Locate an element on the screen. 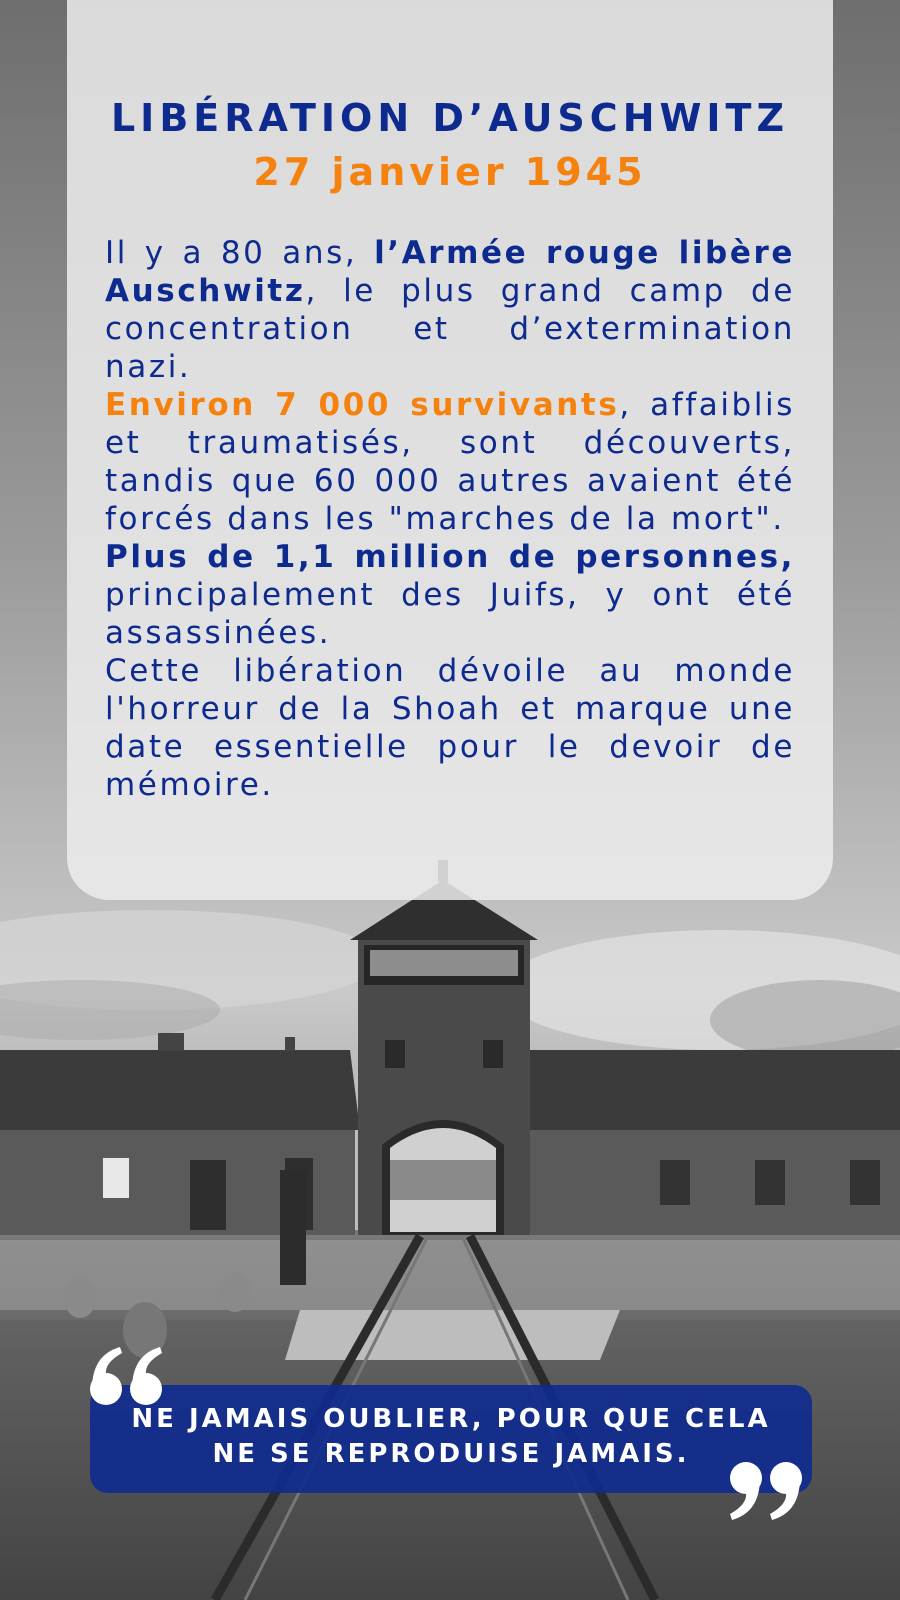 This screenshot has height=1600, width=900. paragraph-1-intro: Il y a 80 ans, is located at coordinates (240, 253).